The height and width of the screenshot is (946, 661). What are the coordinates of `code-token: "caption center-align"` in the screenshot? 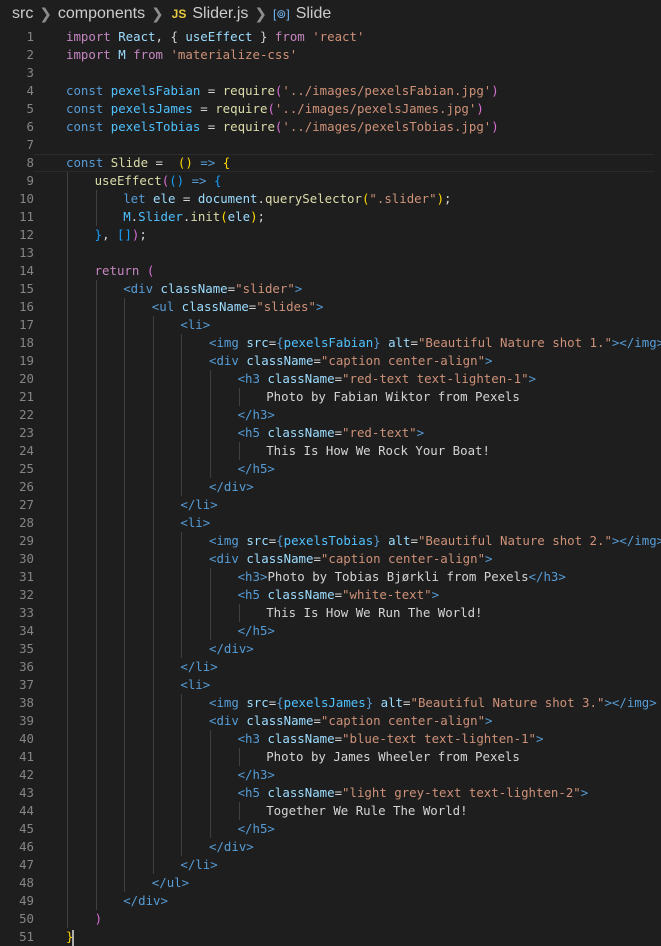 It's located at (403, 360).